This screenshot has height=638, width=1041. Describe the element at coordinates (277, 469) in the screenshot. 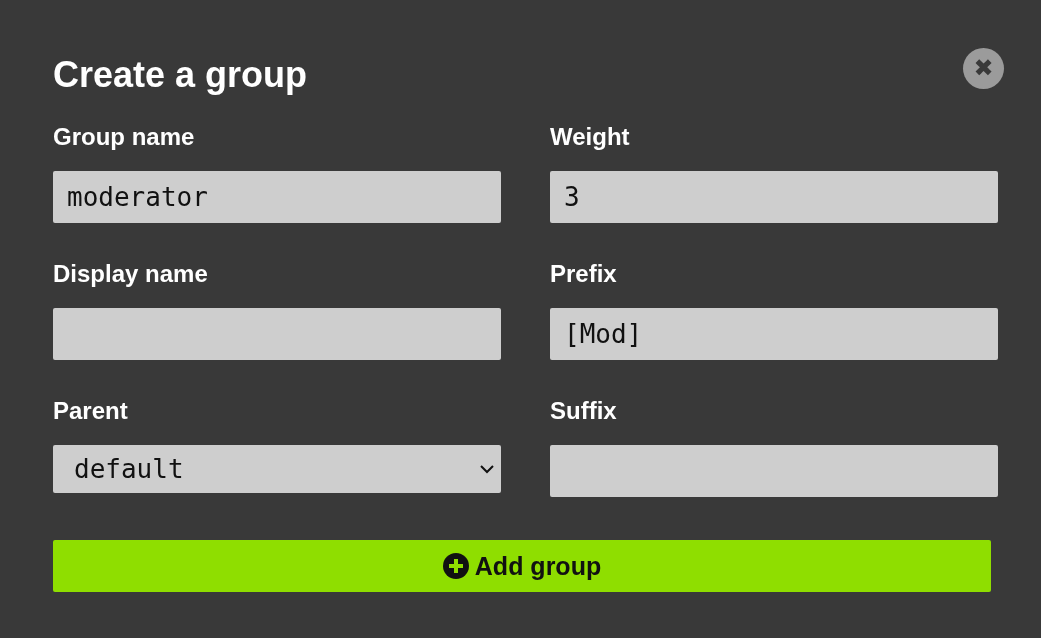

I see `select-field: default` at that location.